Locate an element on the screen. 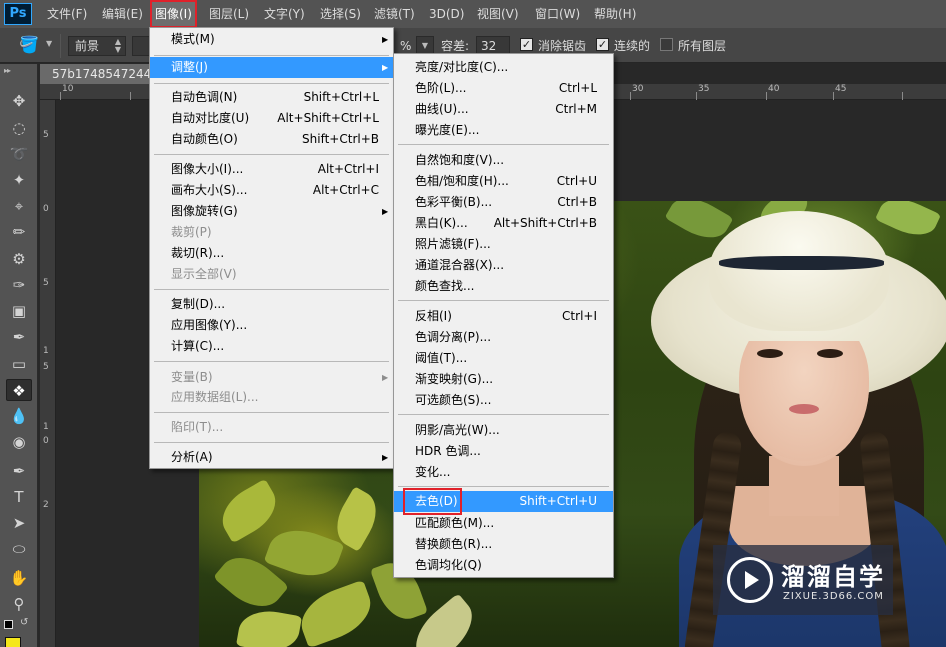 This screenshot has width=946, height=647. menu-item-equalize: 色调均化(Q) is located at coordinates (503, 565).